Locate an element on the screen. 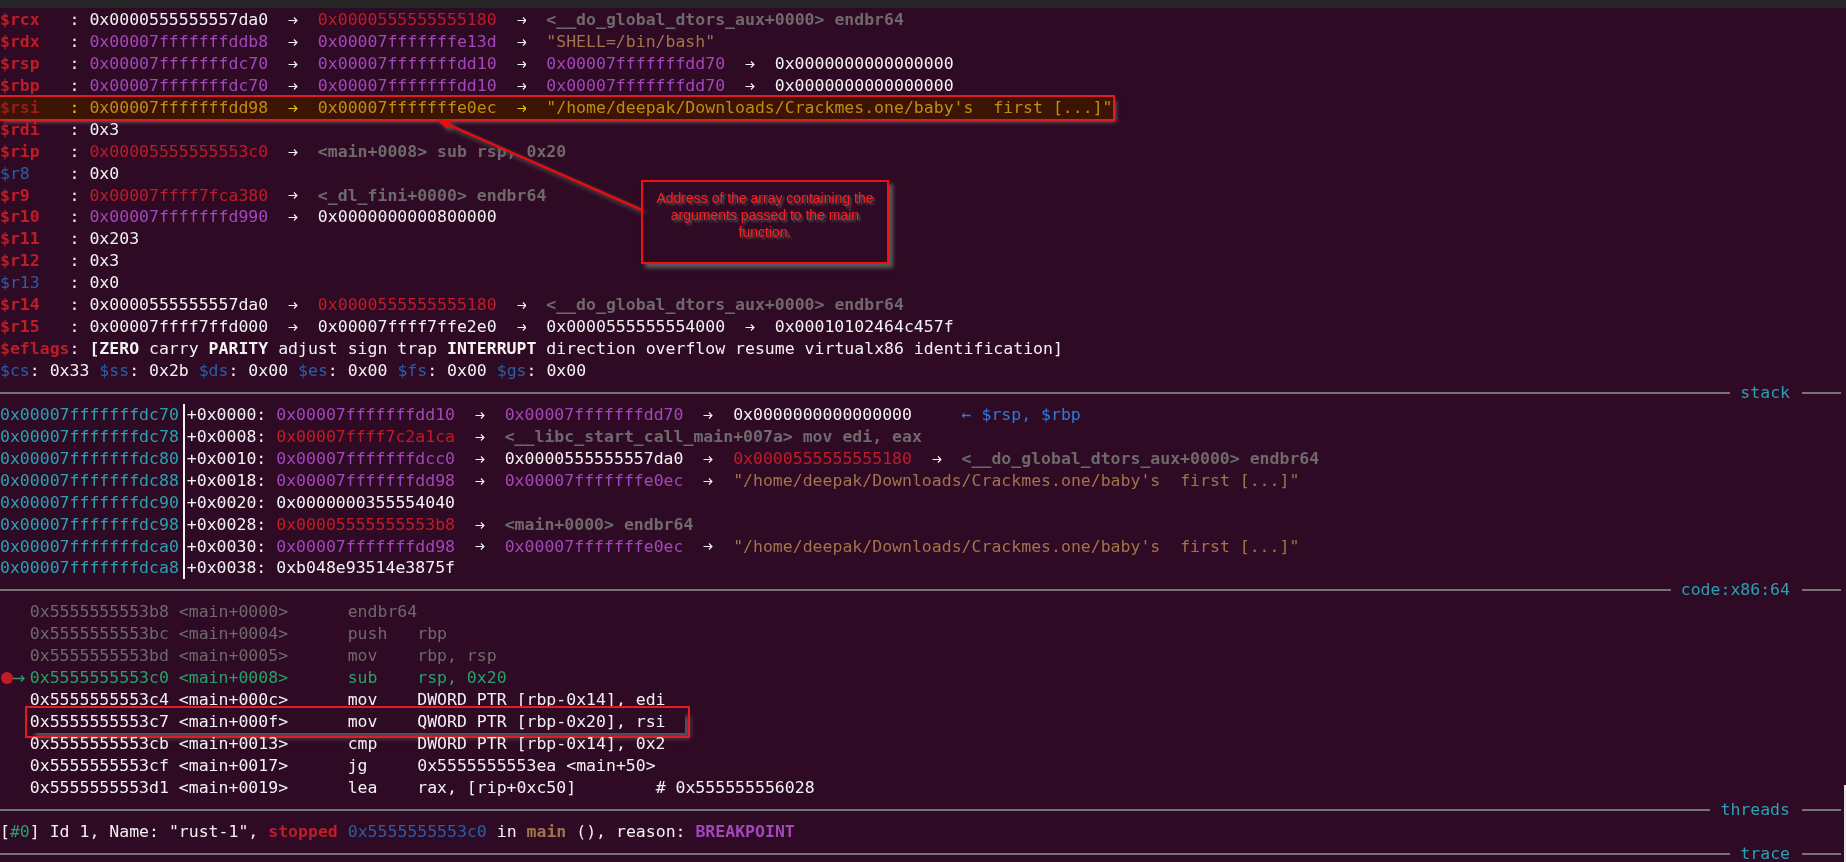  instruction-symbol: <main+0013> is located at coordinates (234, 743).